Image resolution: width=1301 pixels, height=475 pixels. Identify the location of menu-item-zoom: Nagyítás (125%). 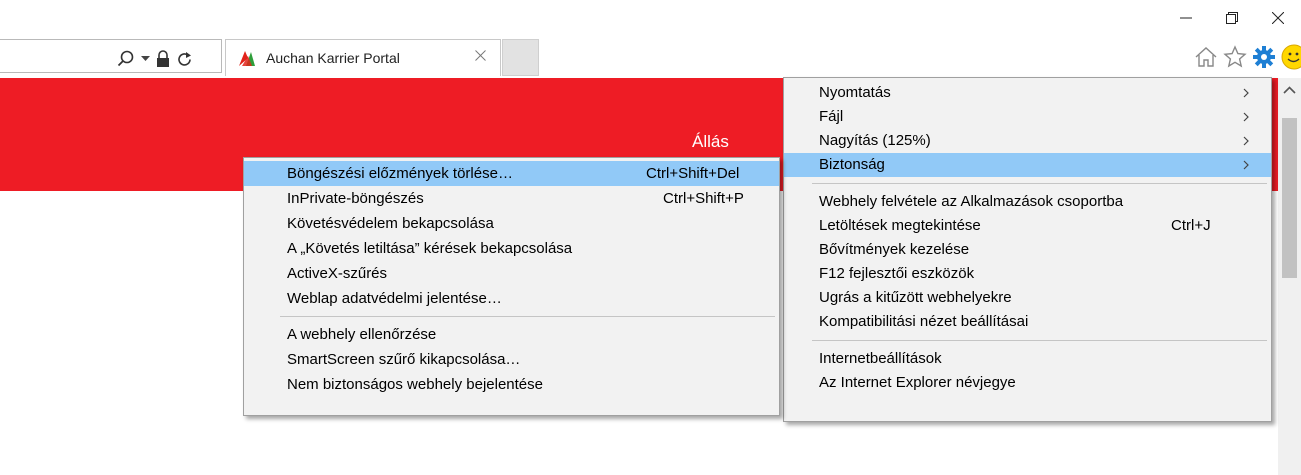
(1027, 141).